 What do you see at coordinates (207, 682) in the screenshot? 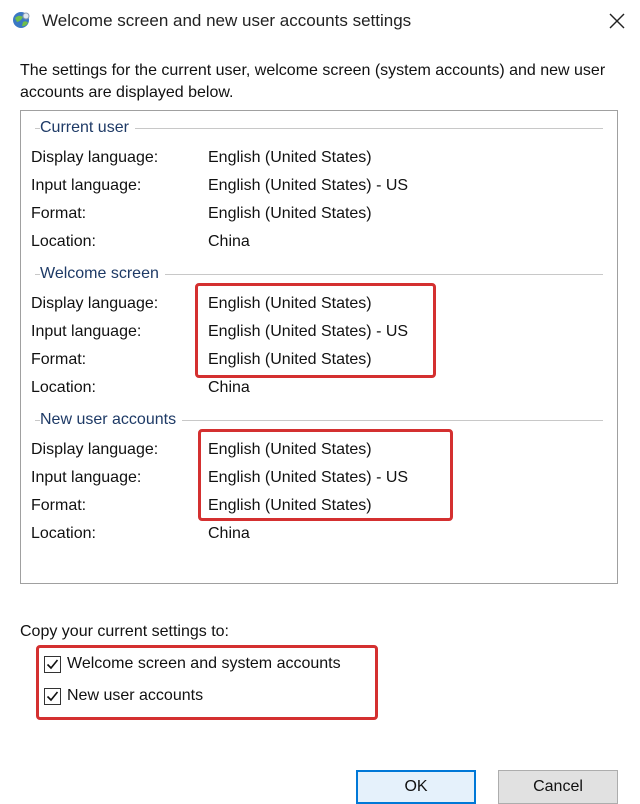
I see `highlight-box-copy-options` at bounding box center [207, 682].